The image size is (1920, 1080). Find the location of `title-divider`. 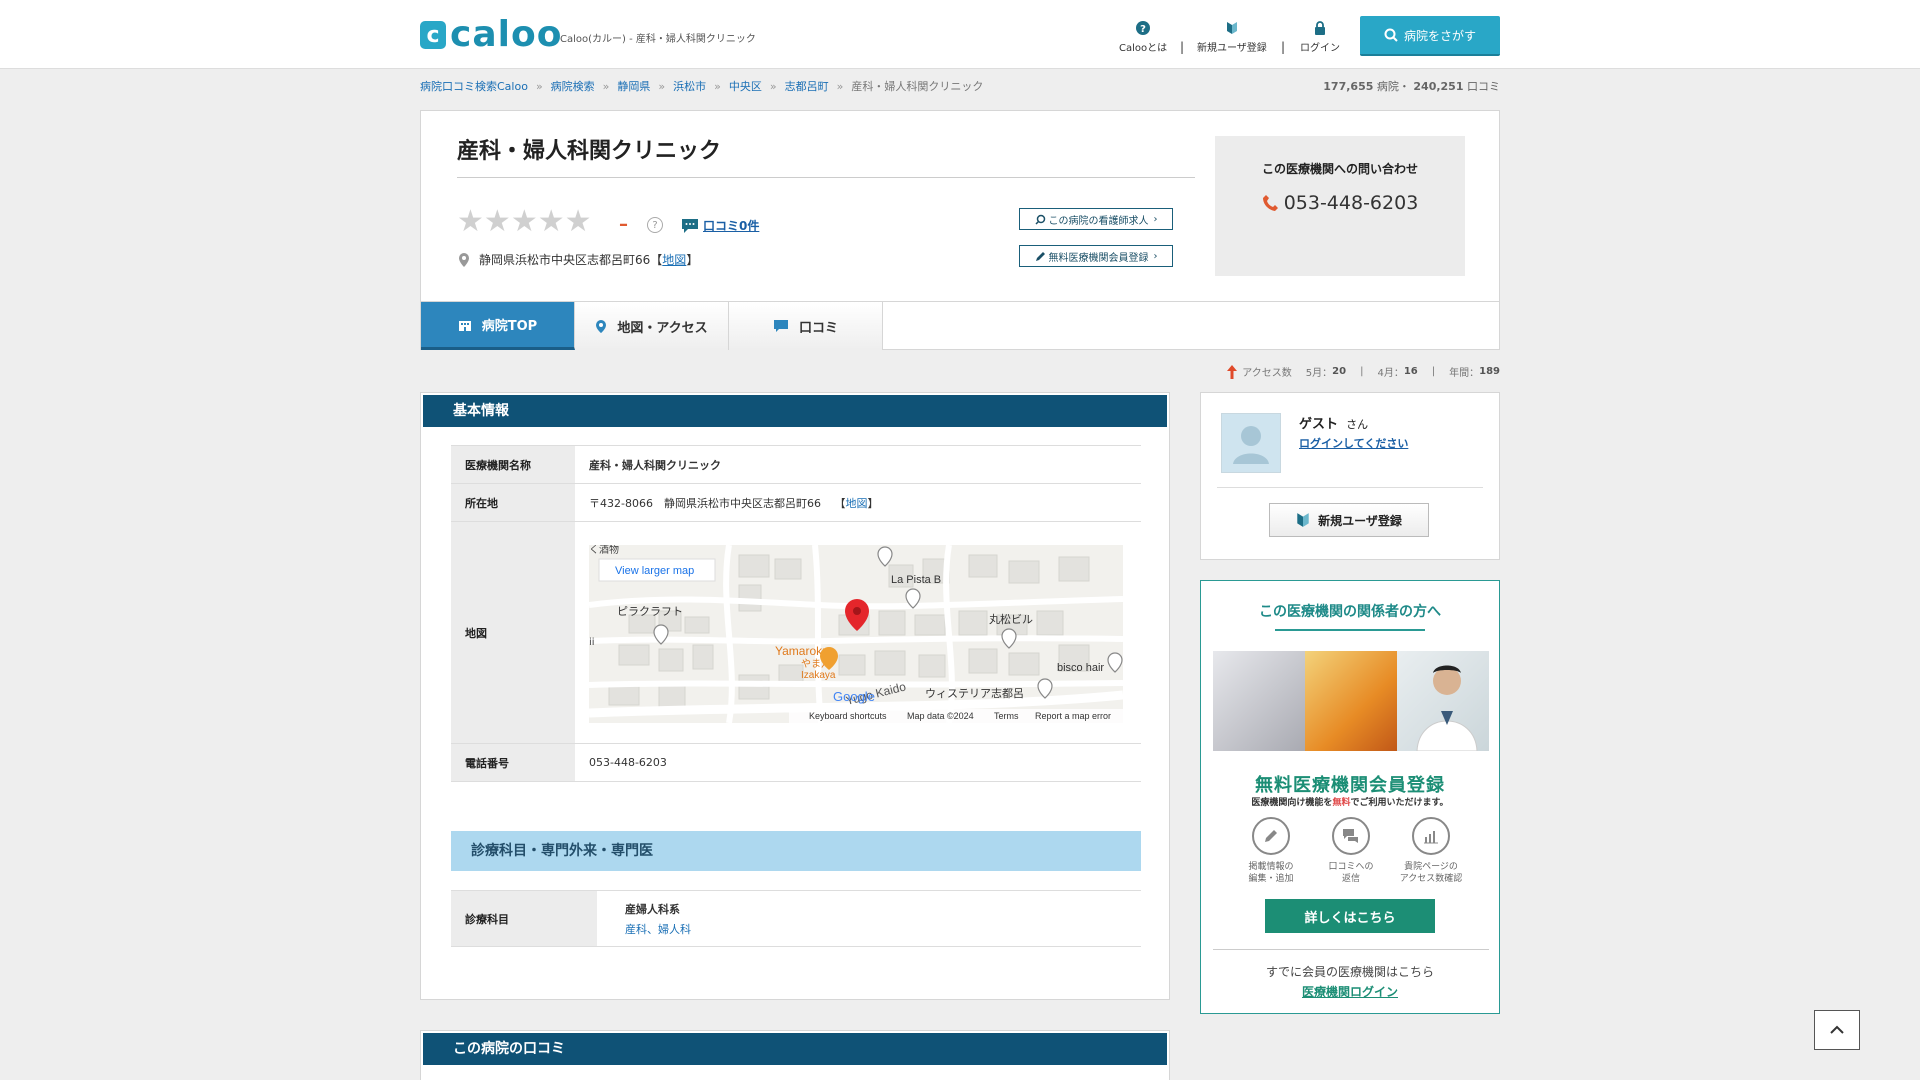

title-divider is located at coordinates (826, 177).